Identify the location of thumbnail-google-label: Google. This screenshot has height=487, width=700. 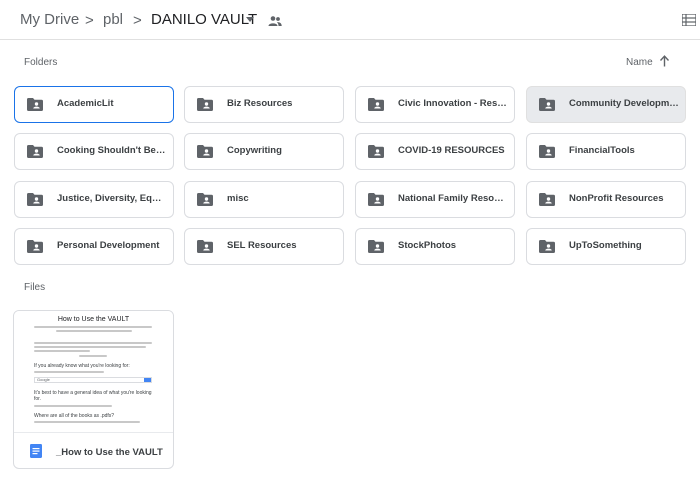
(43, 379).